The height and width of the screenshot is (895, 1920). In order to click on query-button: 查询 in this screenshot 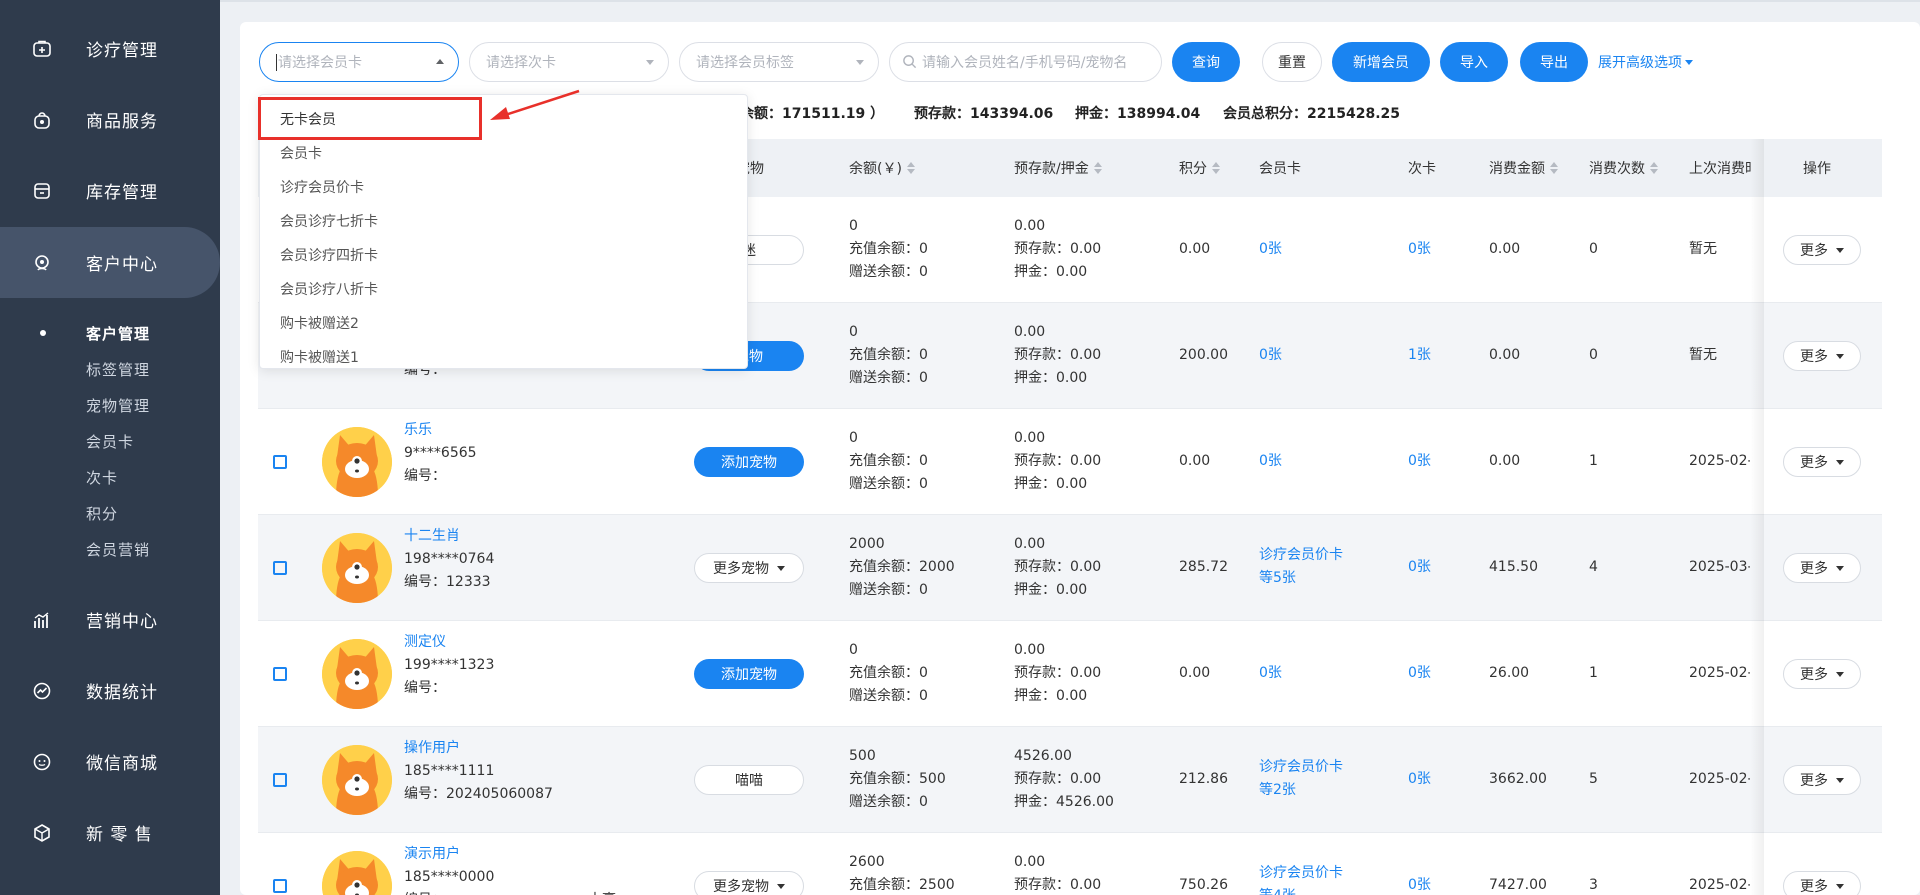, I will do `click(1206, 62)`.